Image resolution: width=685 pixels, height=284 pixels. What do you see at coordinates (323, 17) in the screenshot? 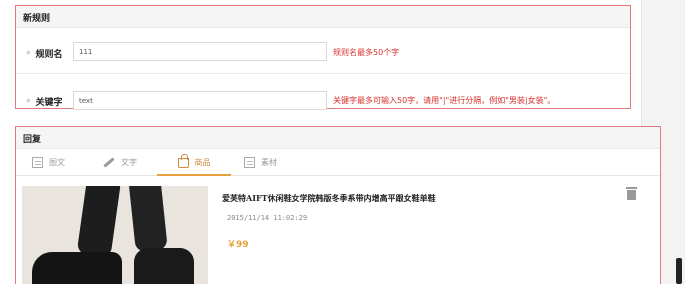
I see `new-rule-title: 新规则` at bounding box center [323, 17].